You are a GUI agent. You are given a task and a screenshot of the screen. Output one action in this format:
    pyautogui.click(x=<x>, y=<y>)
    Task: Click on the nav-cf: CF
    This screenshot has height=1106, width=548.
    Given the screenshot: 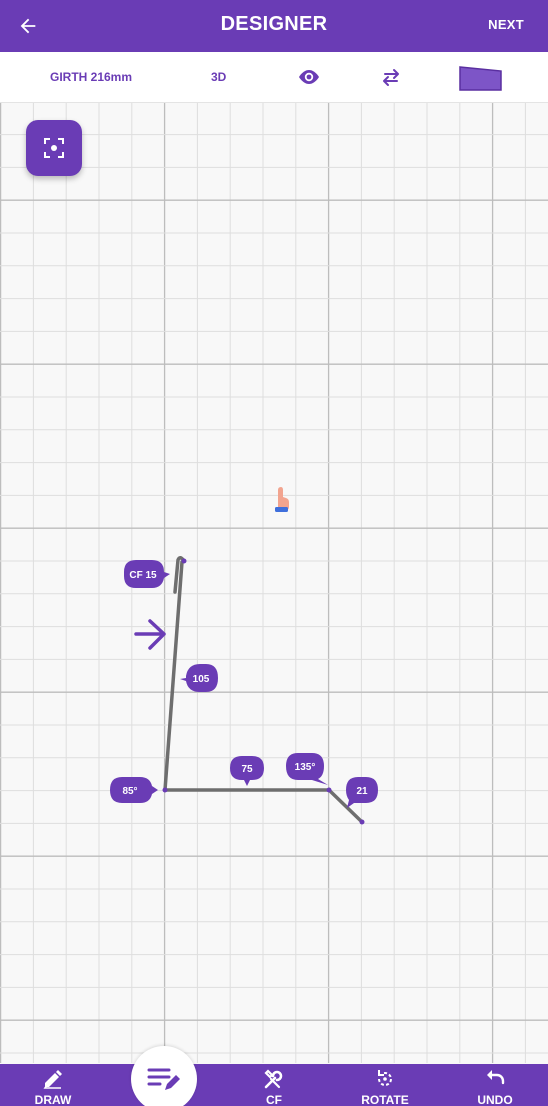 What is the action you would take?
    pyautogui.click(x=274, y=1085)
    